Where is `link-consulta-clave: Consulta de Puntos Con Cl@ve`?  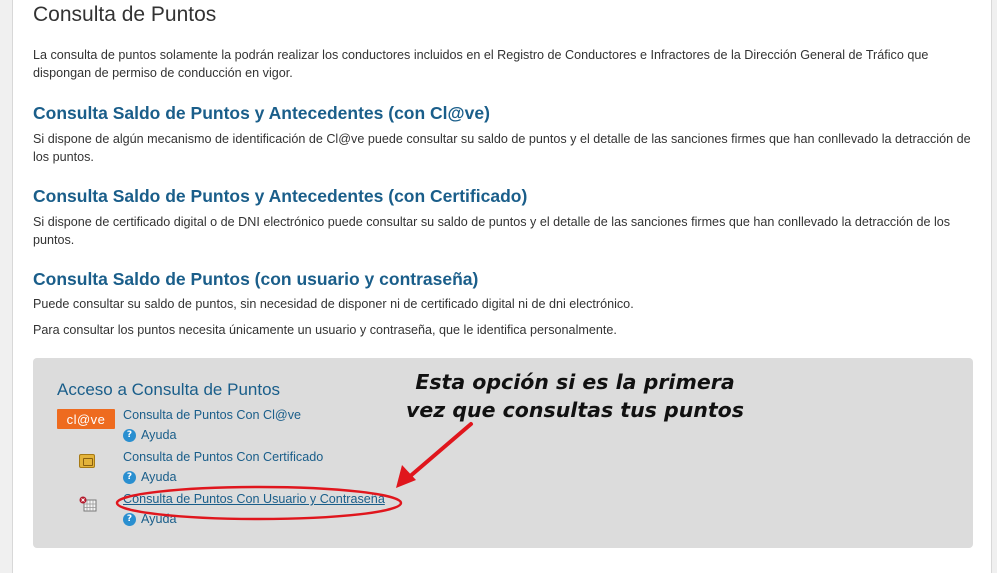 link-consulta-clave: Consulta de Puntos Con Cl@ve is located at coordinates (212, 415).